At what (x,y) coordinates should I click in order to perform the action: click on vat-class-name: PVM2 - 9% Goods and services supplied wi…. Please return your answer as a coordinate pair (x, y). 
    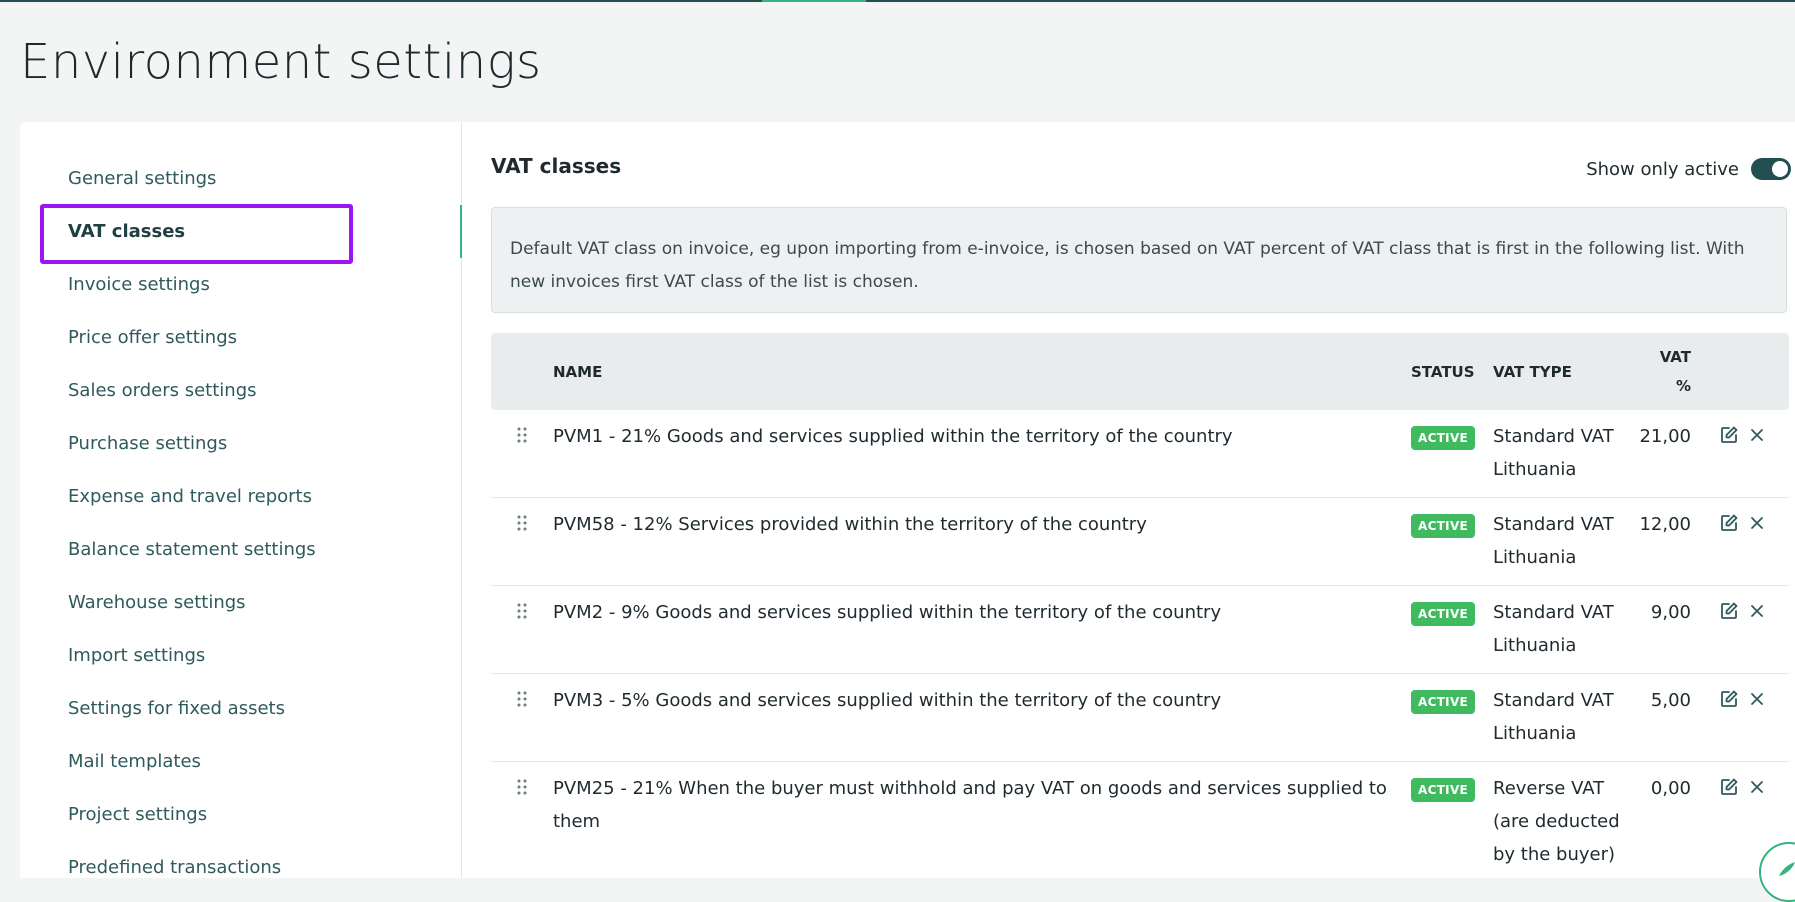
    Looking at the image, I should click on (887, 612).